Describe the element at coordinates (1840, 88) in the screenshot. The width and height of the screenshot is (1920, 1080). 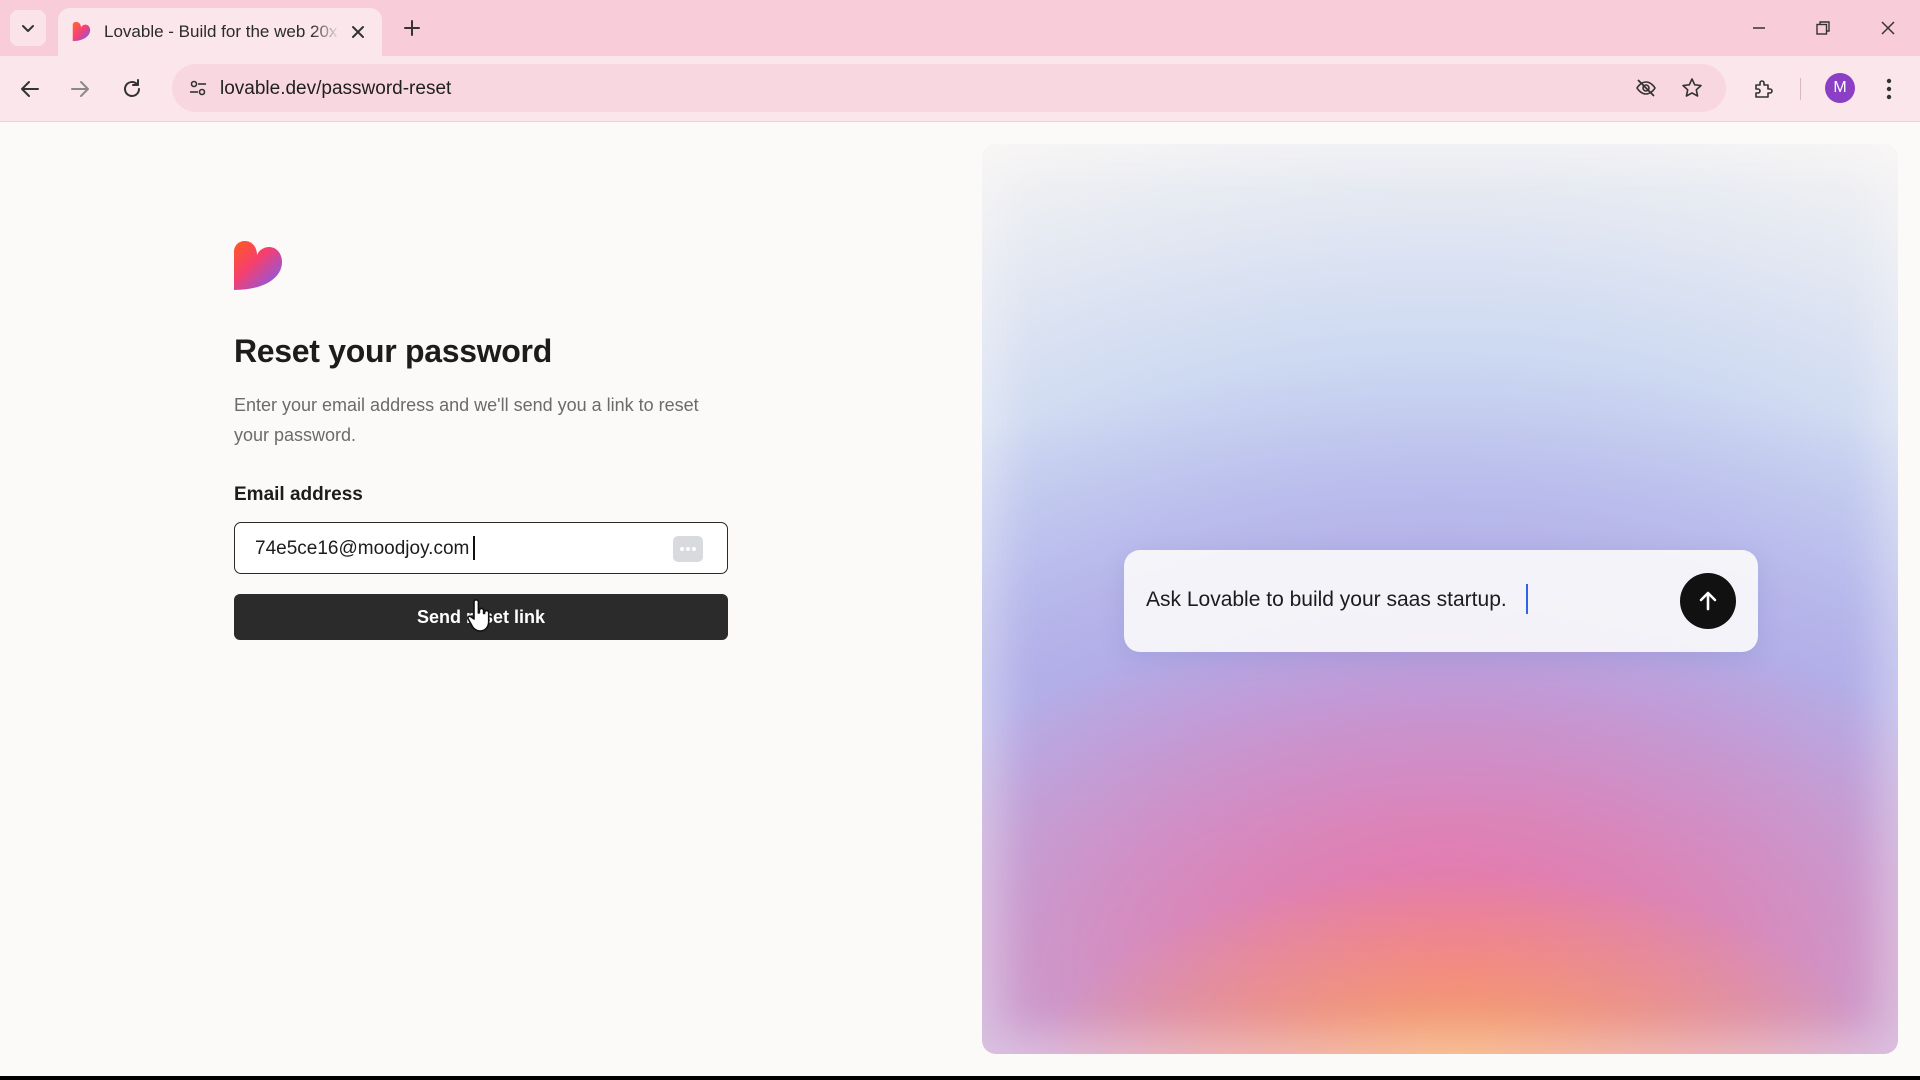
I see `profile-avatar: M` at that location.